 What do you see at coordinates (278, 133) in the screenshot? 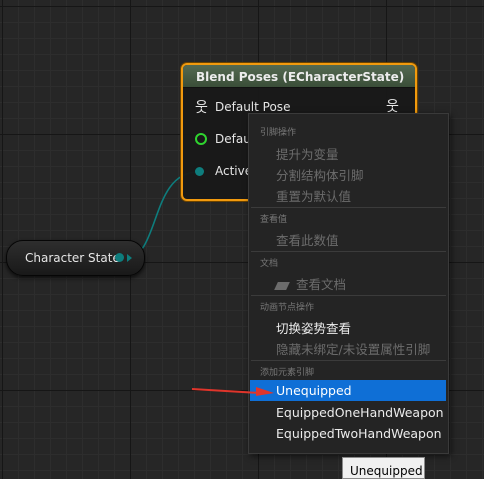
I see `section-pin-actions: 引脚操作` at bounding box center [278, 133].